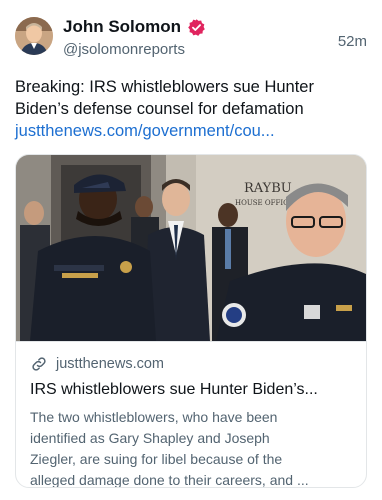 This screenshot has width=382, height=500. What do you see at coordinates (122, 27) in the screenshot?
I see `display-name: John Solomon` at bounding box center [122, 27].